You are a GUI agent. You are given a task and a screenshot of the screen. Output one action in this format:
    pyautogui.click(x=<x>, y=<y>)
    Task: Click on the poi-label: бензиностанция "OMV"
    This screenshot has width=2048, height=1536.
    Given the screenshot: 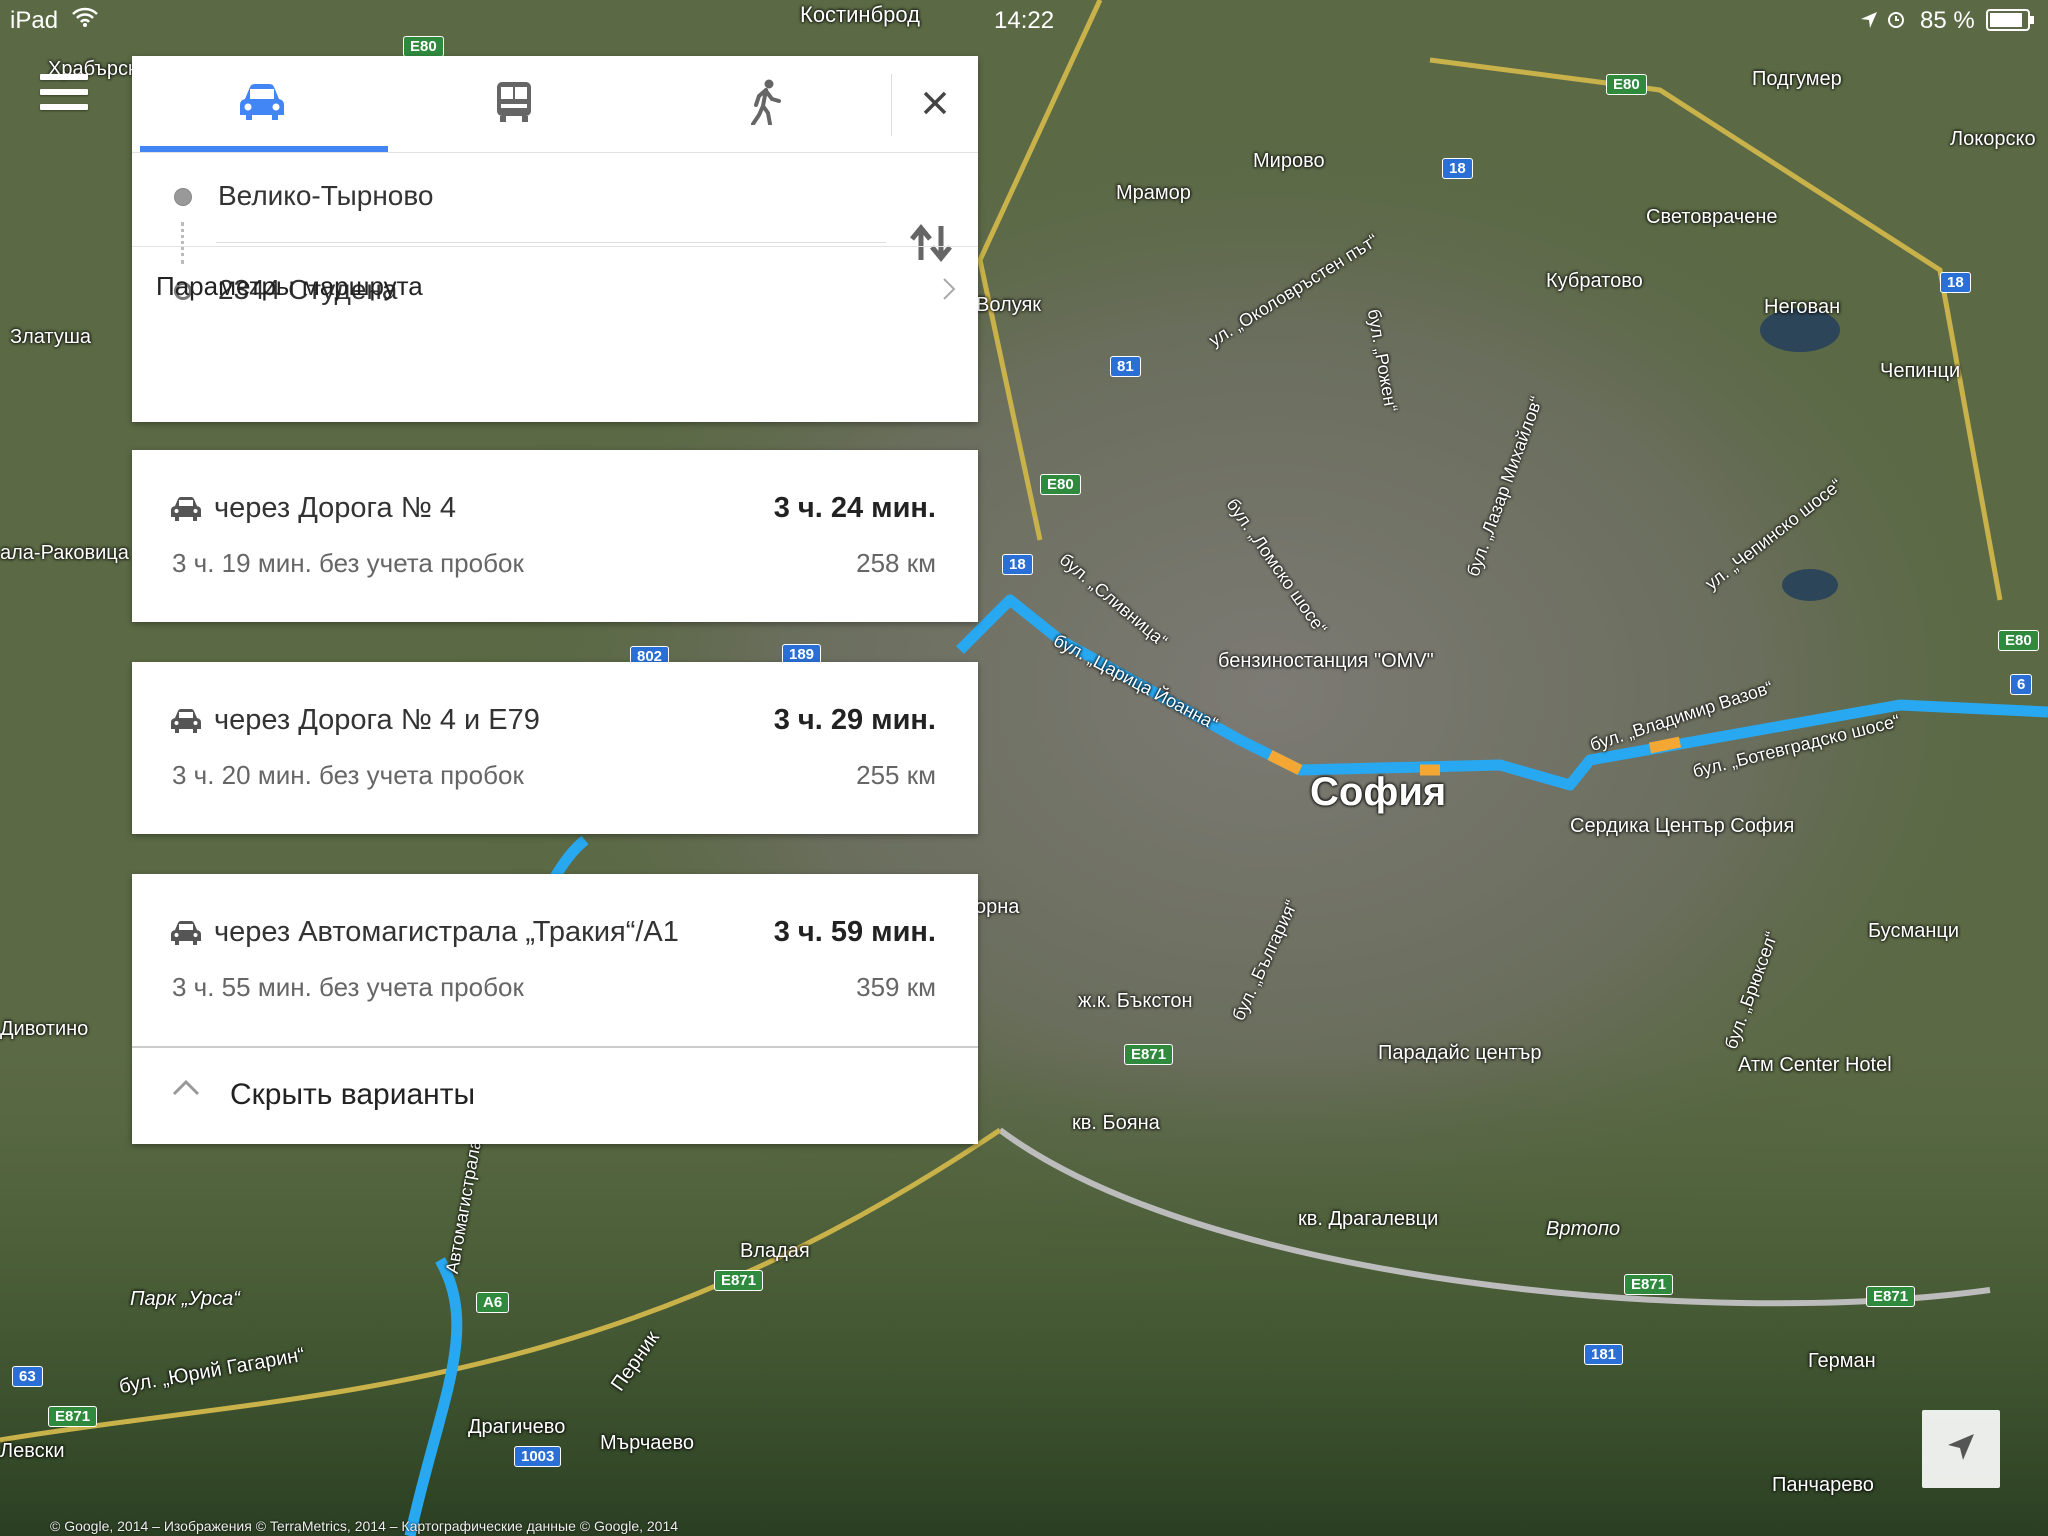 What is the action you would take?
    pyautogui.click(x=1326, y=661)
    